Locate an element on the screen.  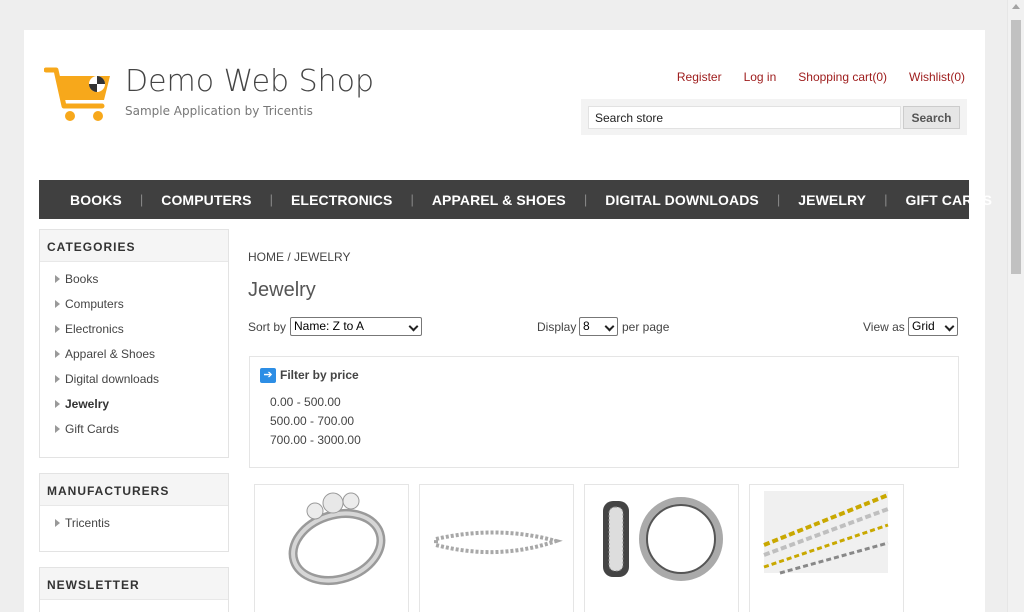
menu-item-gift-cards: GIFT CARDS is located at coordinates (949, 200).